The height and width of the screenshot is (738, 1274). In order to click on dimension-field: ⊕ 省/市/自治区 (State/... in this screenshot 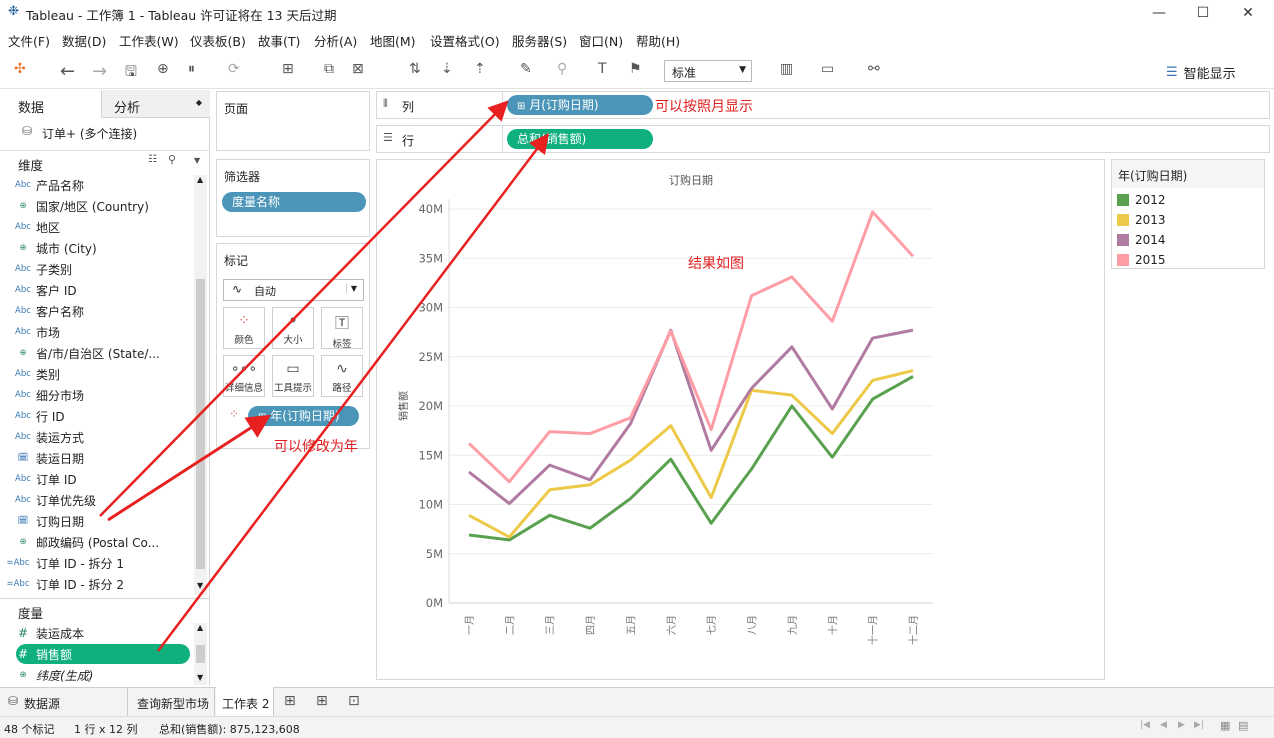, I will do `click(95, 353)`.